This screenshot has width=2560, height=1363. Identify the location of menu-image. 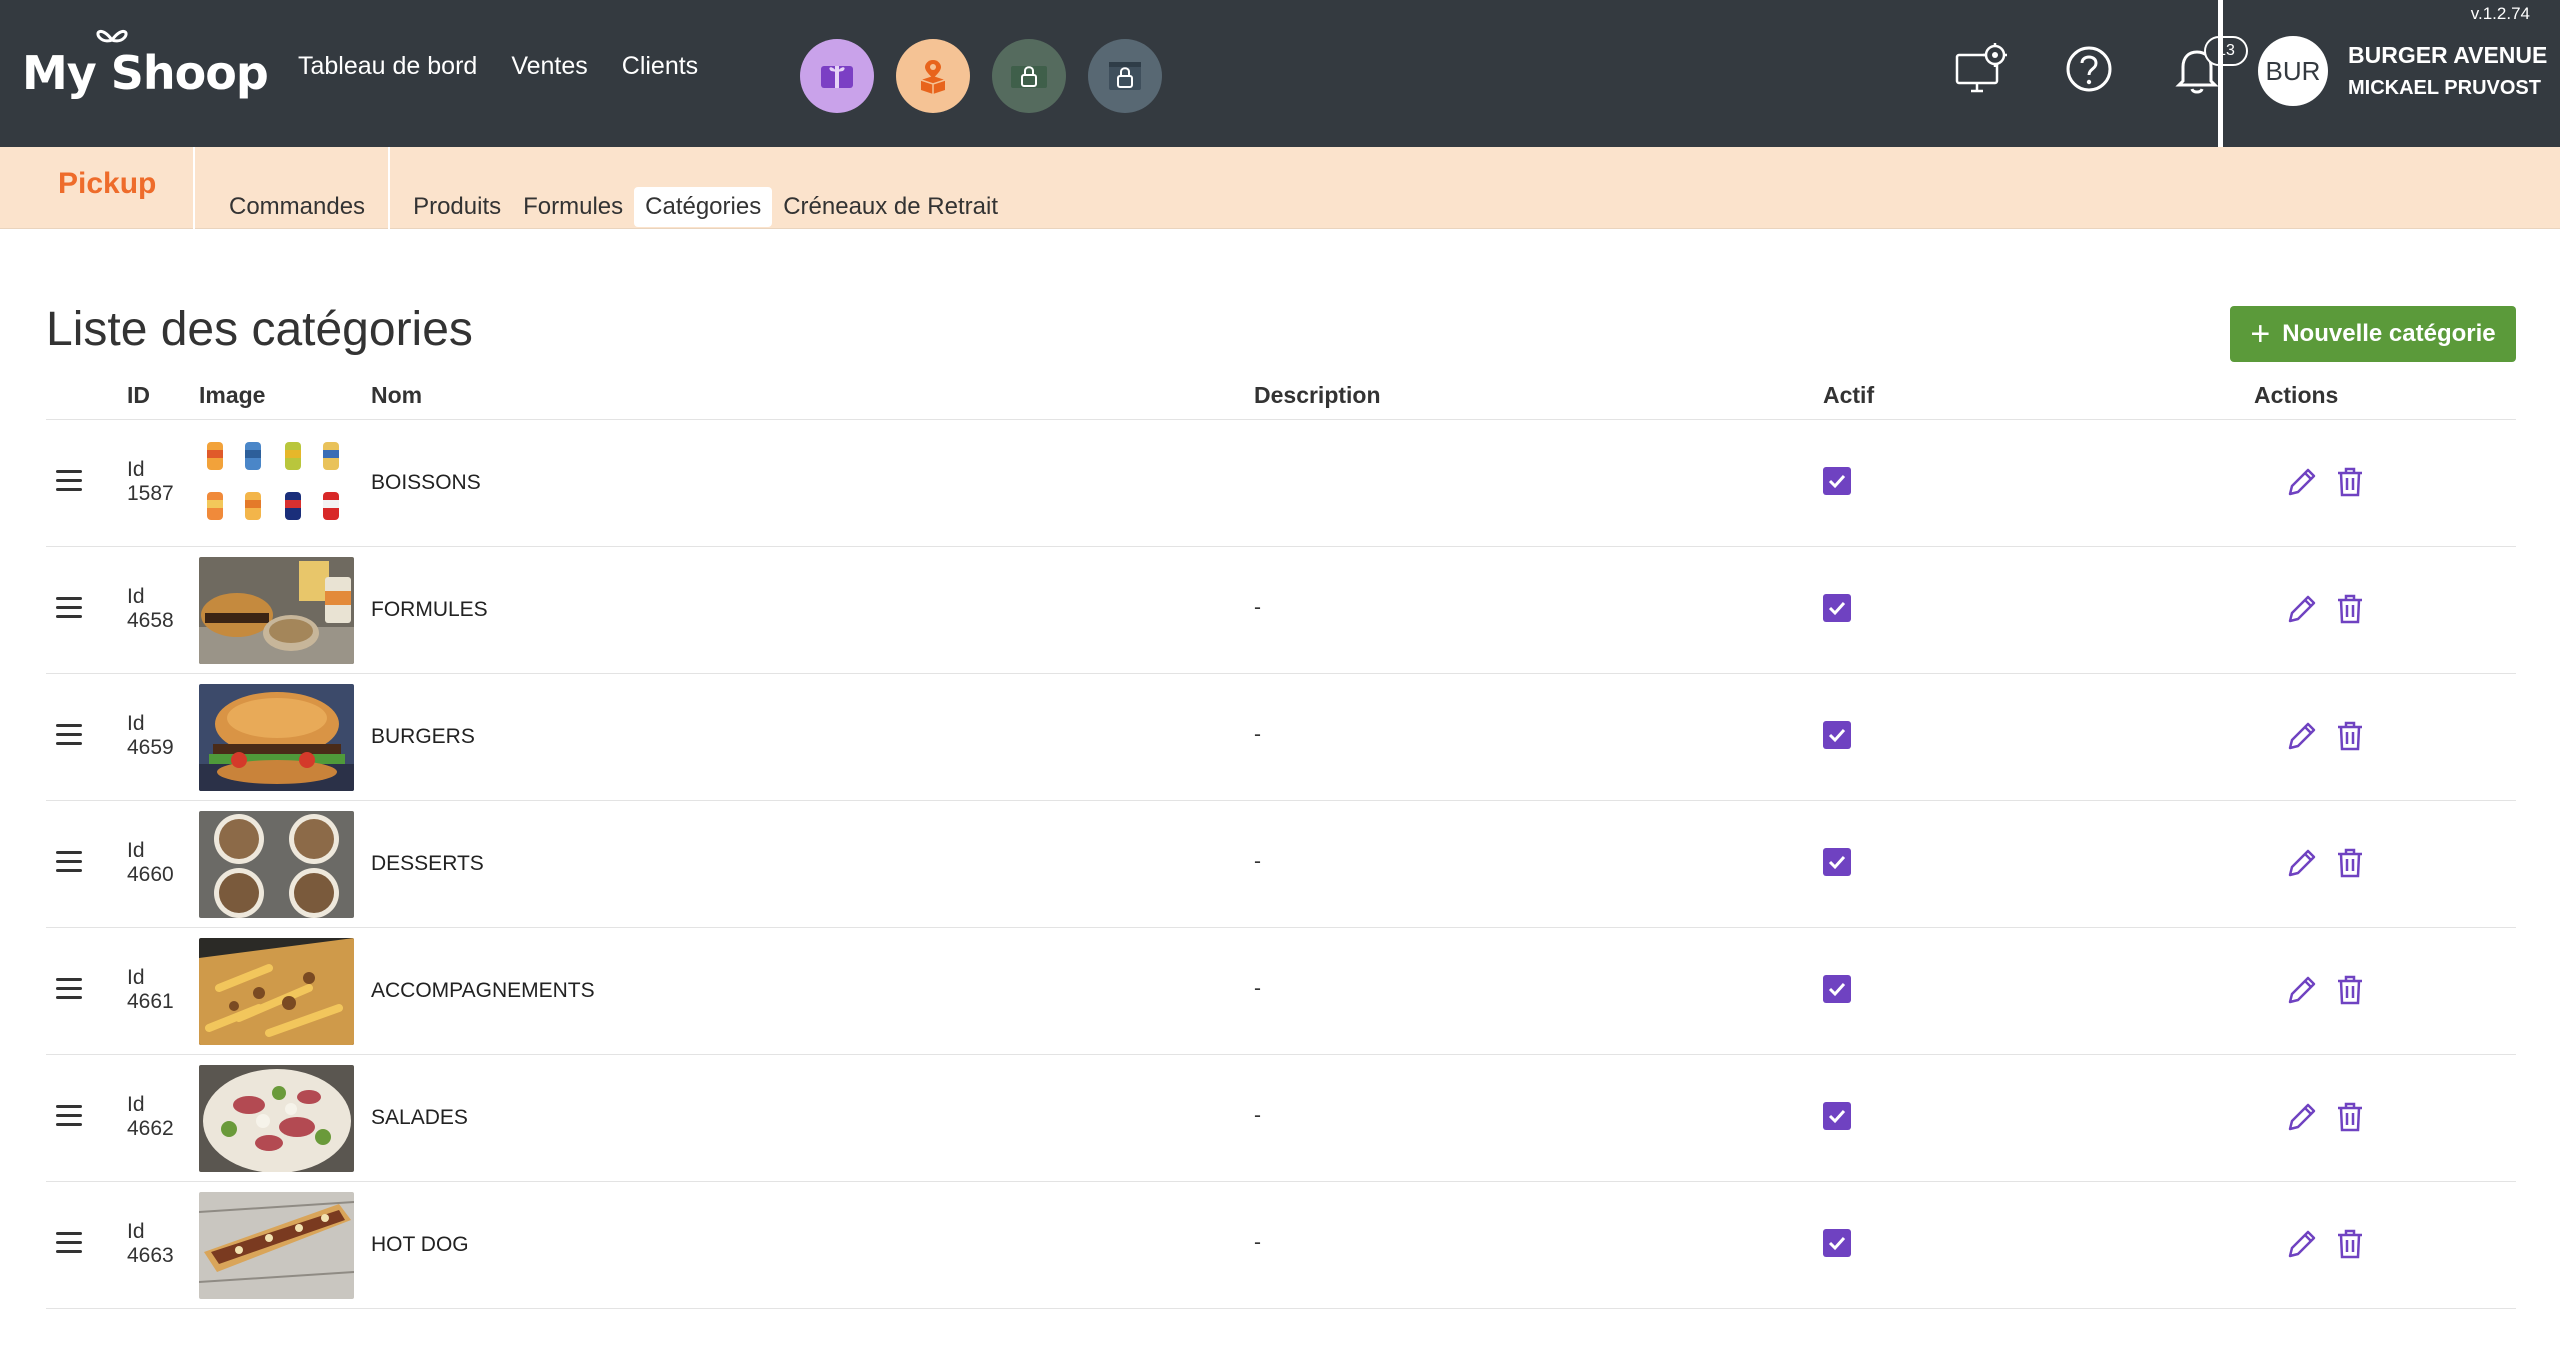
(276, 610).